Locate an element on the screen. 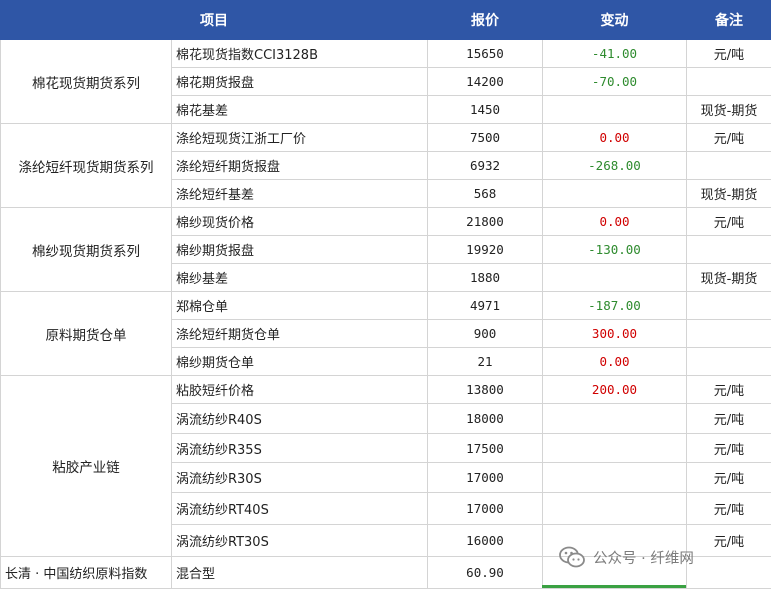 The width and height of the screenshot is (771, 589). header-note: 备注 is located at coordinates (728, 20).